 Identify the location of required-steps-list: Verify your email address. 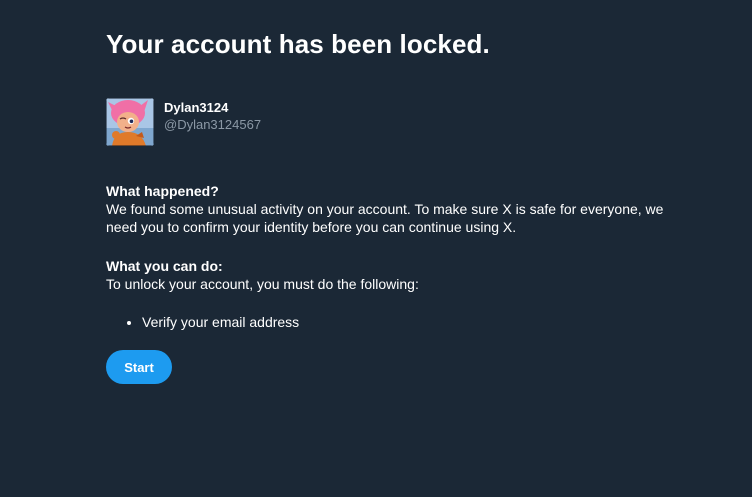
(202, 322).